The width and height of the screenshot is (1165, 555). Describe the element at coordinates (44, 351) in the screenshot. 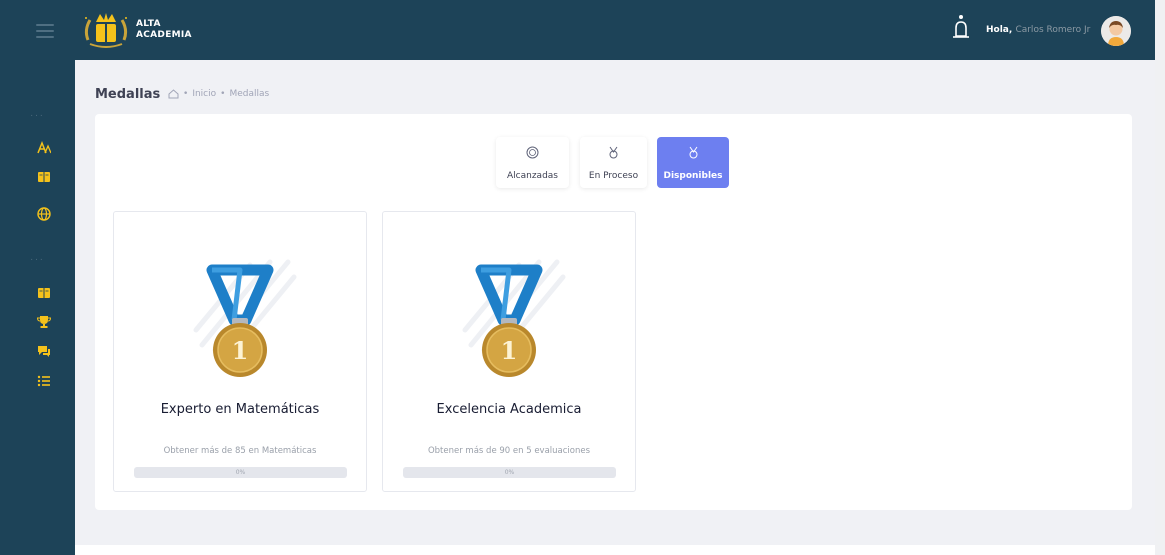

I see `chat-icon` at that location.